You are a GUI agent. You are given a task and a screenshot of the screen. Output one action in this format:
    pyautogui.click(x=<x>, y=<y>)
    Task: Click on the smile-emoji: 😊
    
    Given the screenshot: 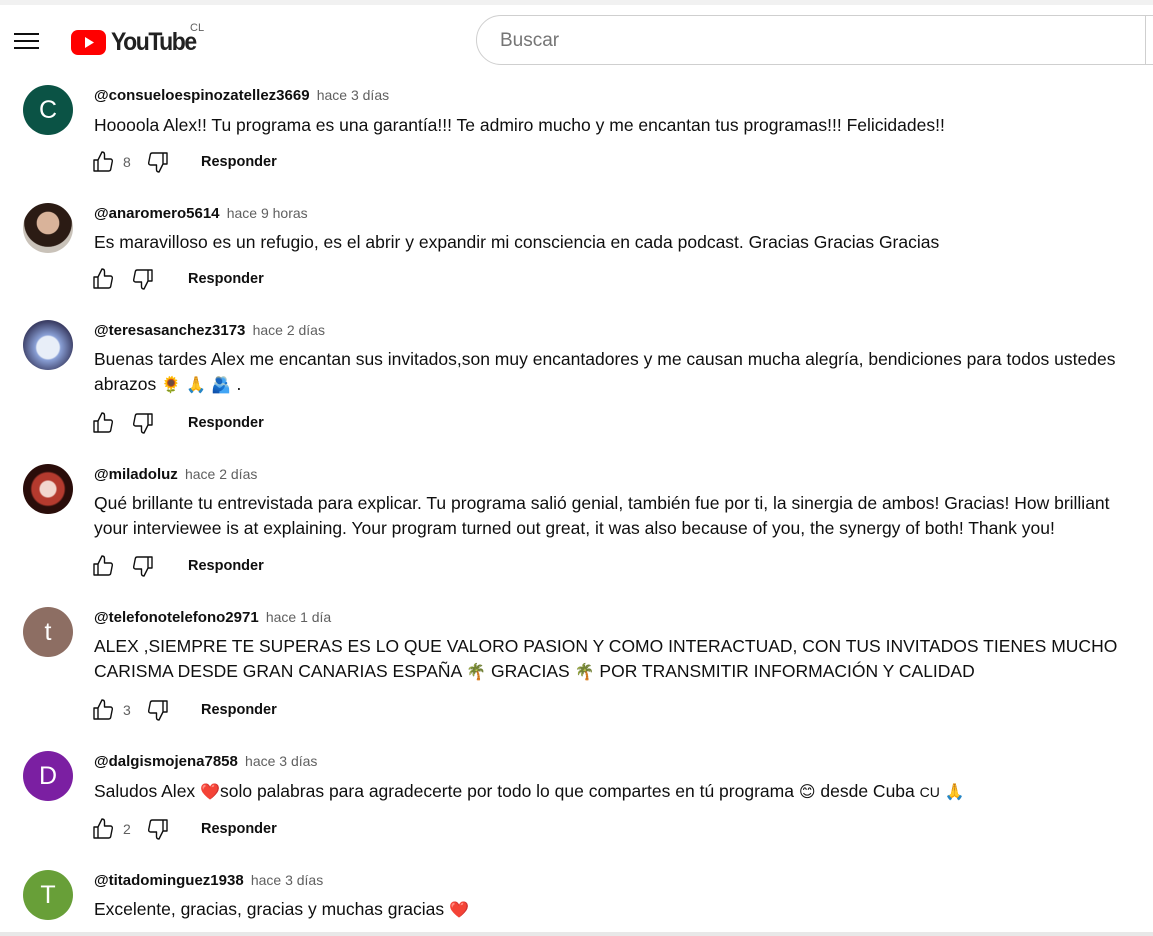 What is the action you would take?
    pyautogui.click(x=807, y=791)
    